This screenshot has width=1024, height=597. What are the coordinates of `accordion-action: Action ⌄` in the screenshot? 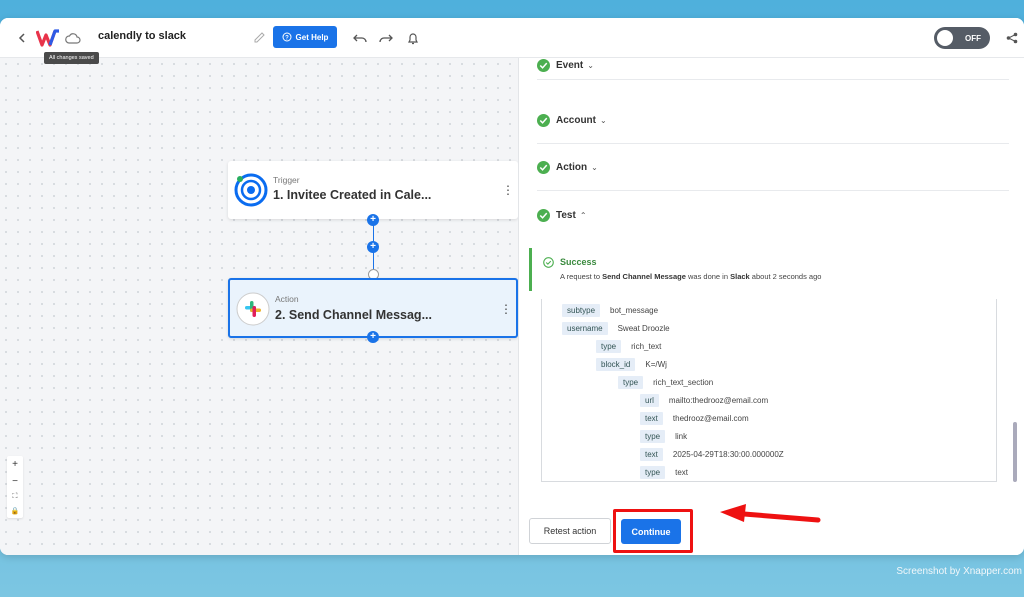 It's located at (773, 168).